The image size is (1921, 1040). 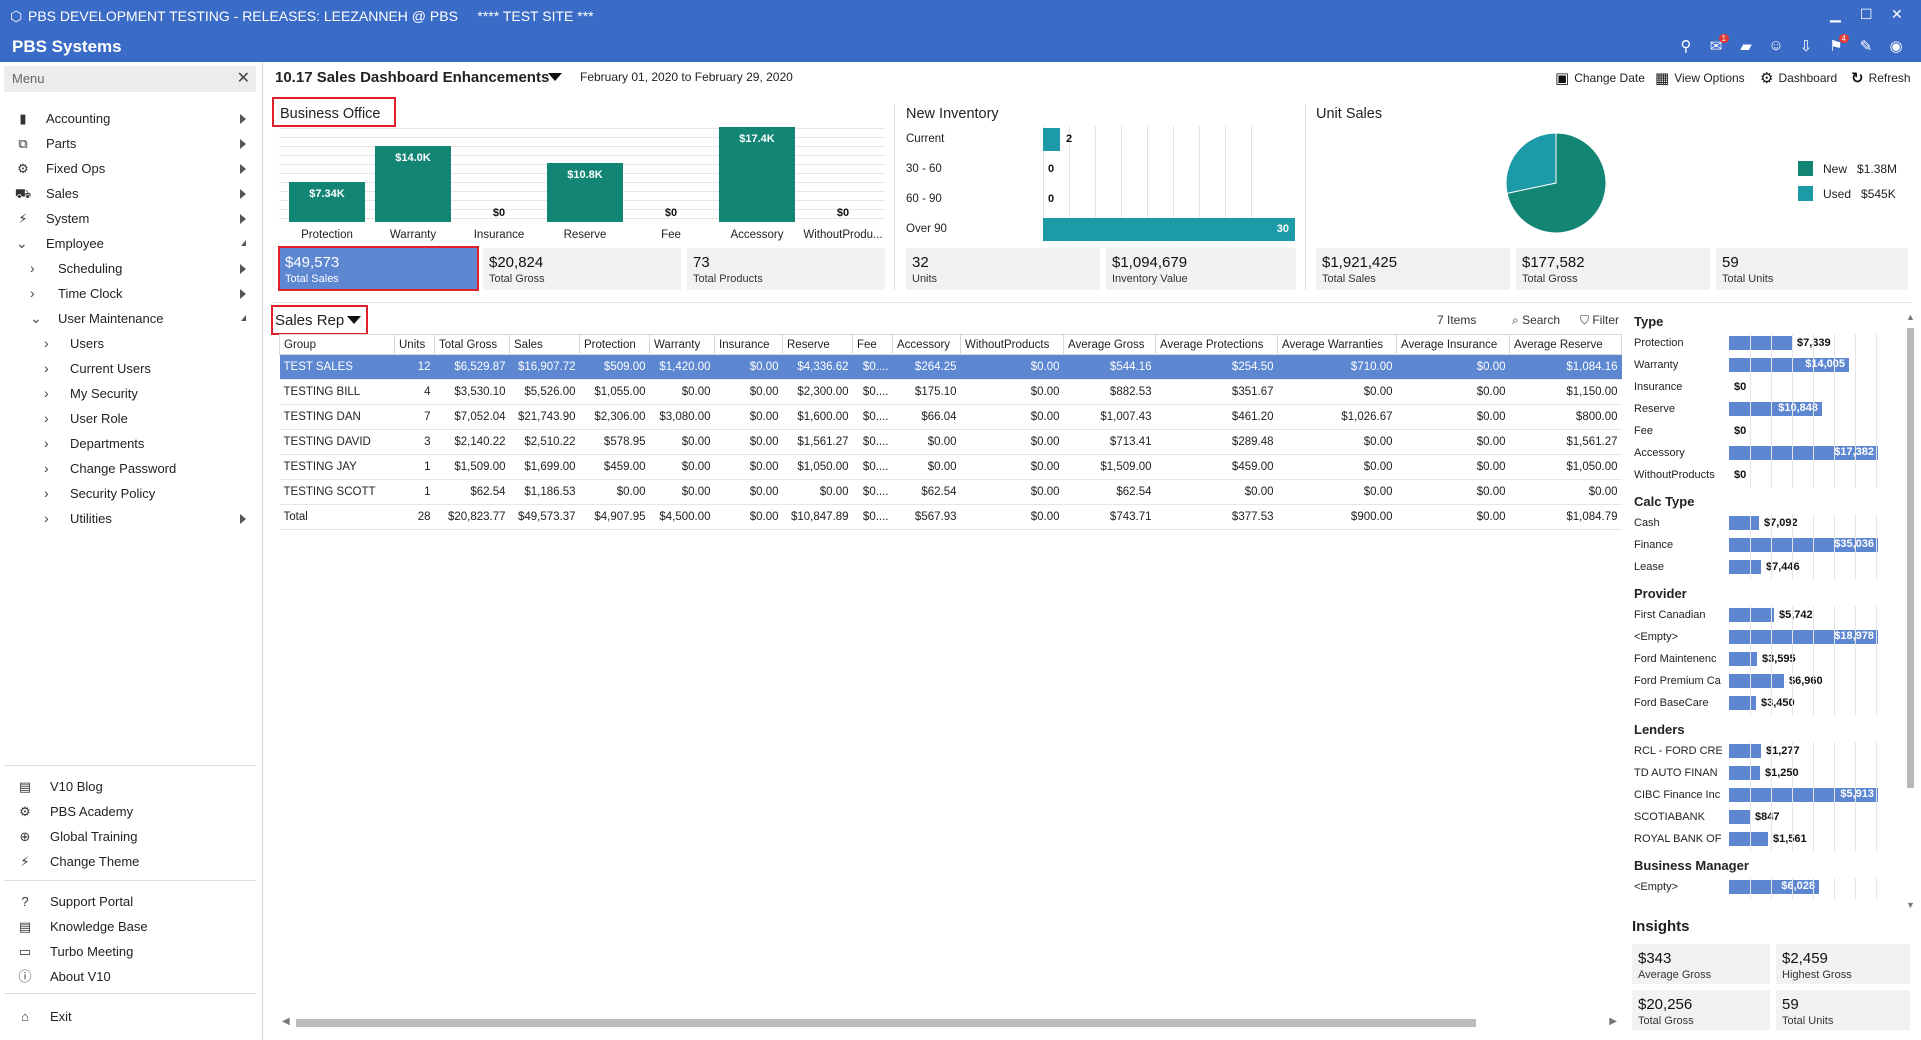 What do you see at coordinates (131, 786) in the screenshot?
I see `link-v10-blog: ▤ V10 Blog` at bounding box center [131, 786].